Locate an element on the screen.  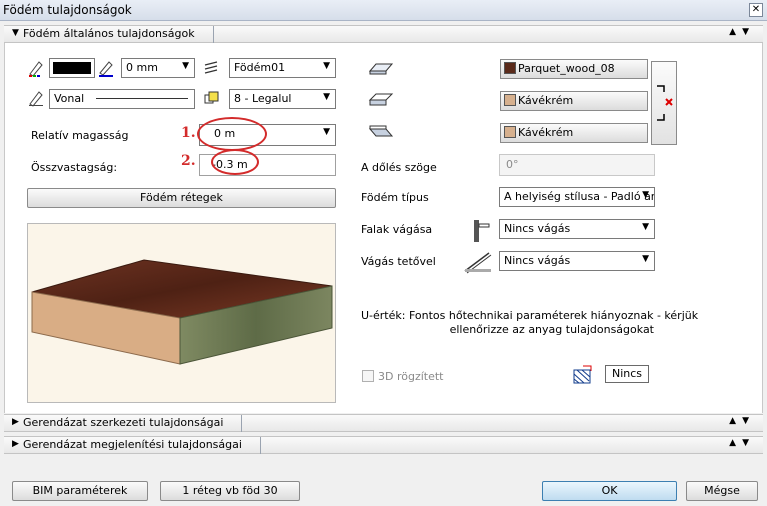
chevron-down-icon: ▼ is located at coordinates (15, 33).